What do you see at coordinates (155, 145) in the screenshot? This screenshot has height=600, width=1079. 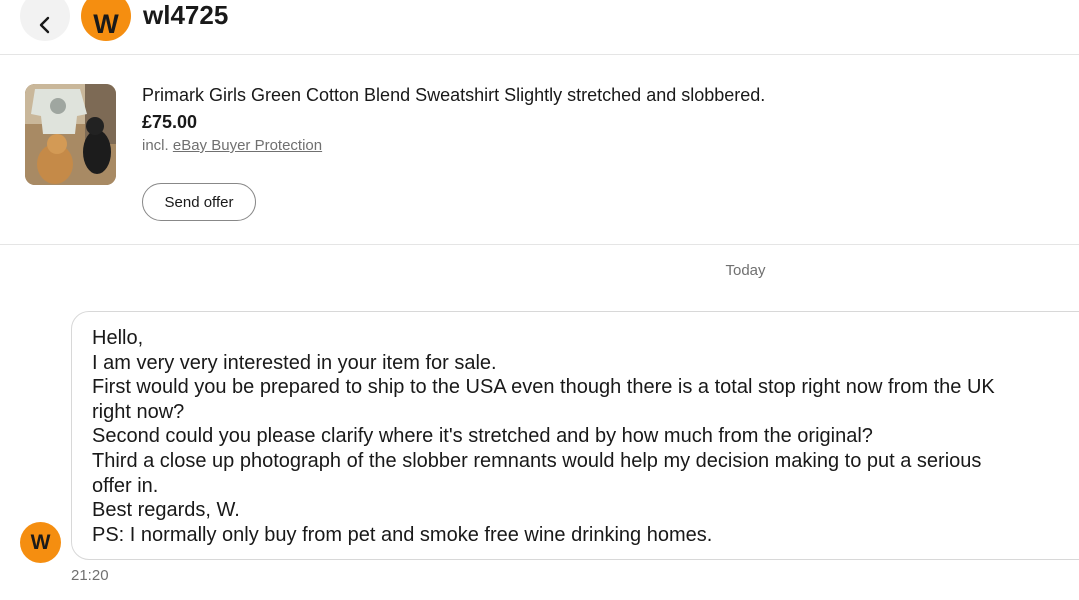 I see `protection-prefix: incl.` at bounding box center [155, 145].